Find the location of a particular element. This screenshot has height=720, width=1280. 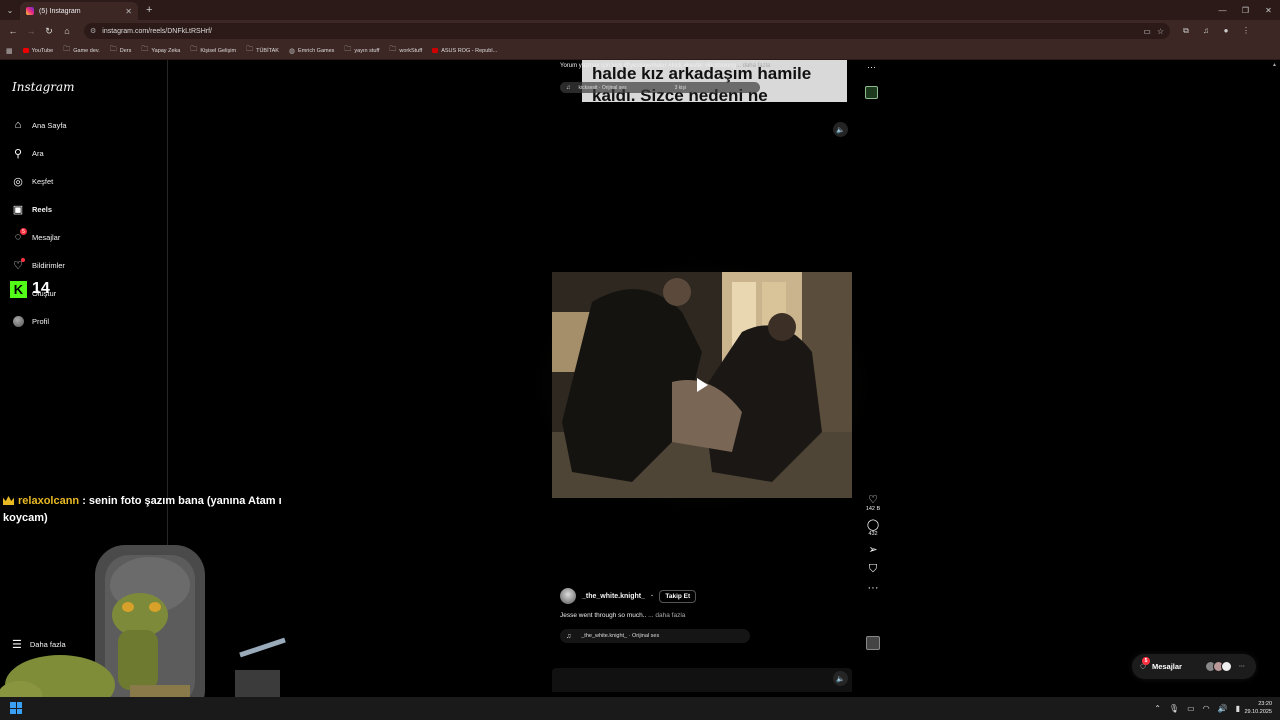

bookmark-game-dev: 🗀 Game dev. is located at coordinates (81, 50).